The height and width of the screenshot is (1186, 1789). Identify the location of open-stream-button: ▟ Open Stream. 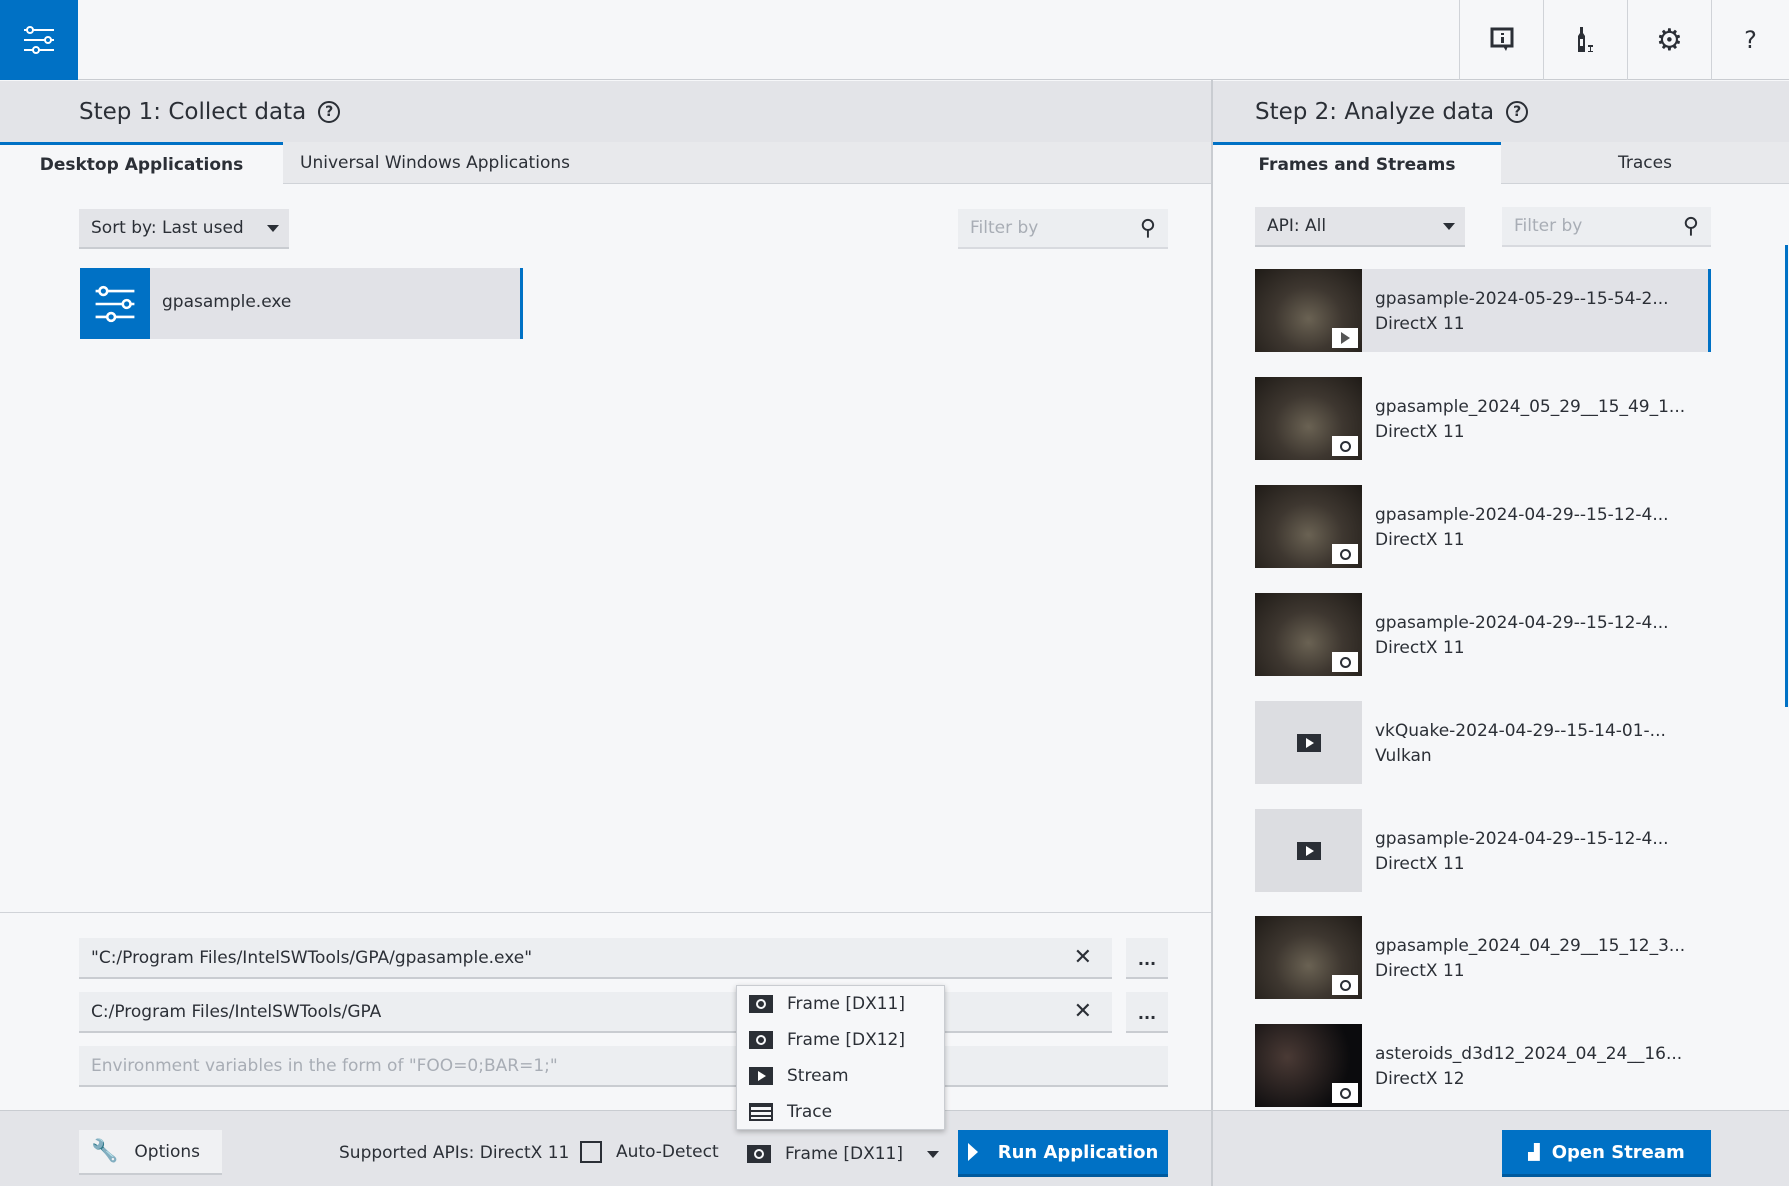
(1606, 1153).